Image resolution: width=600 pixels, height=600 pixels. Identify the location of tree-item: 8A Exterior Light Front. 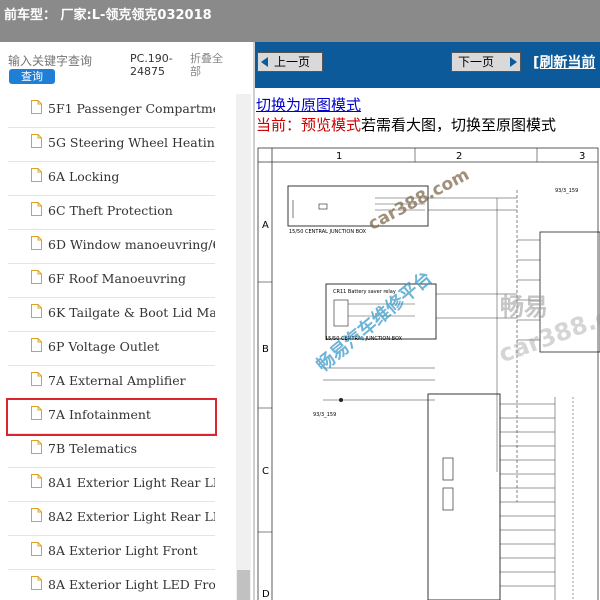
(111, 553).